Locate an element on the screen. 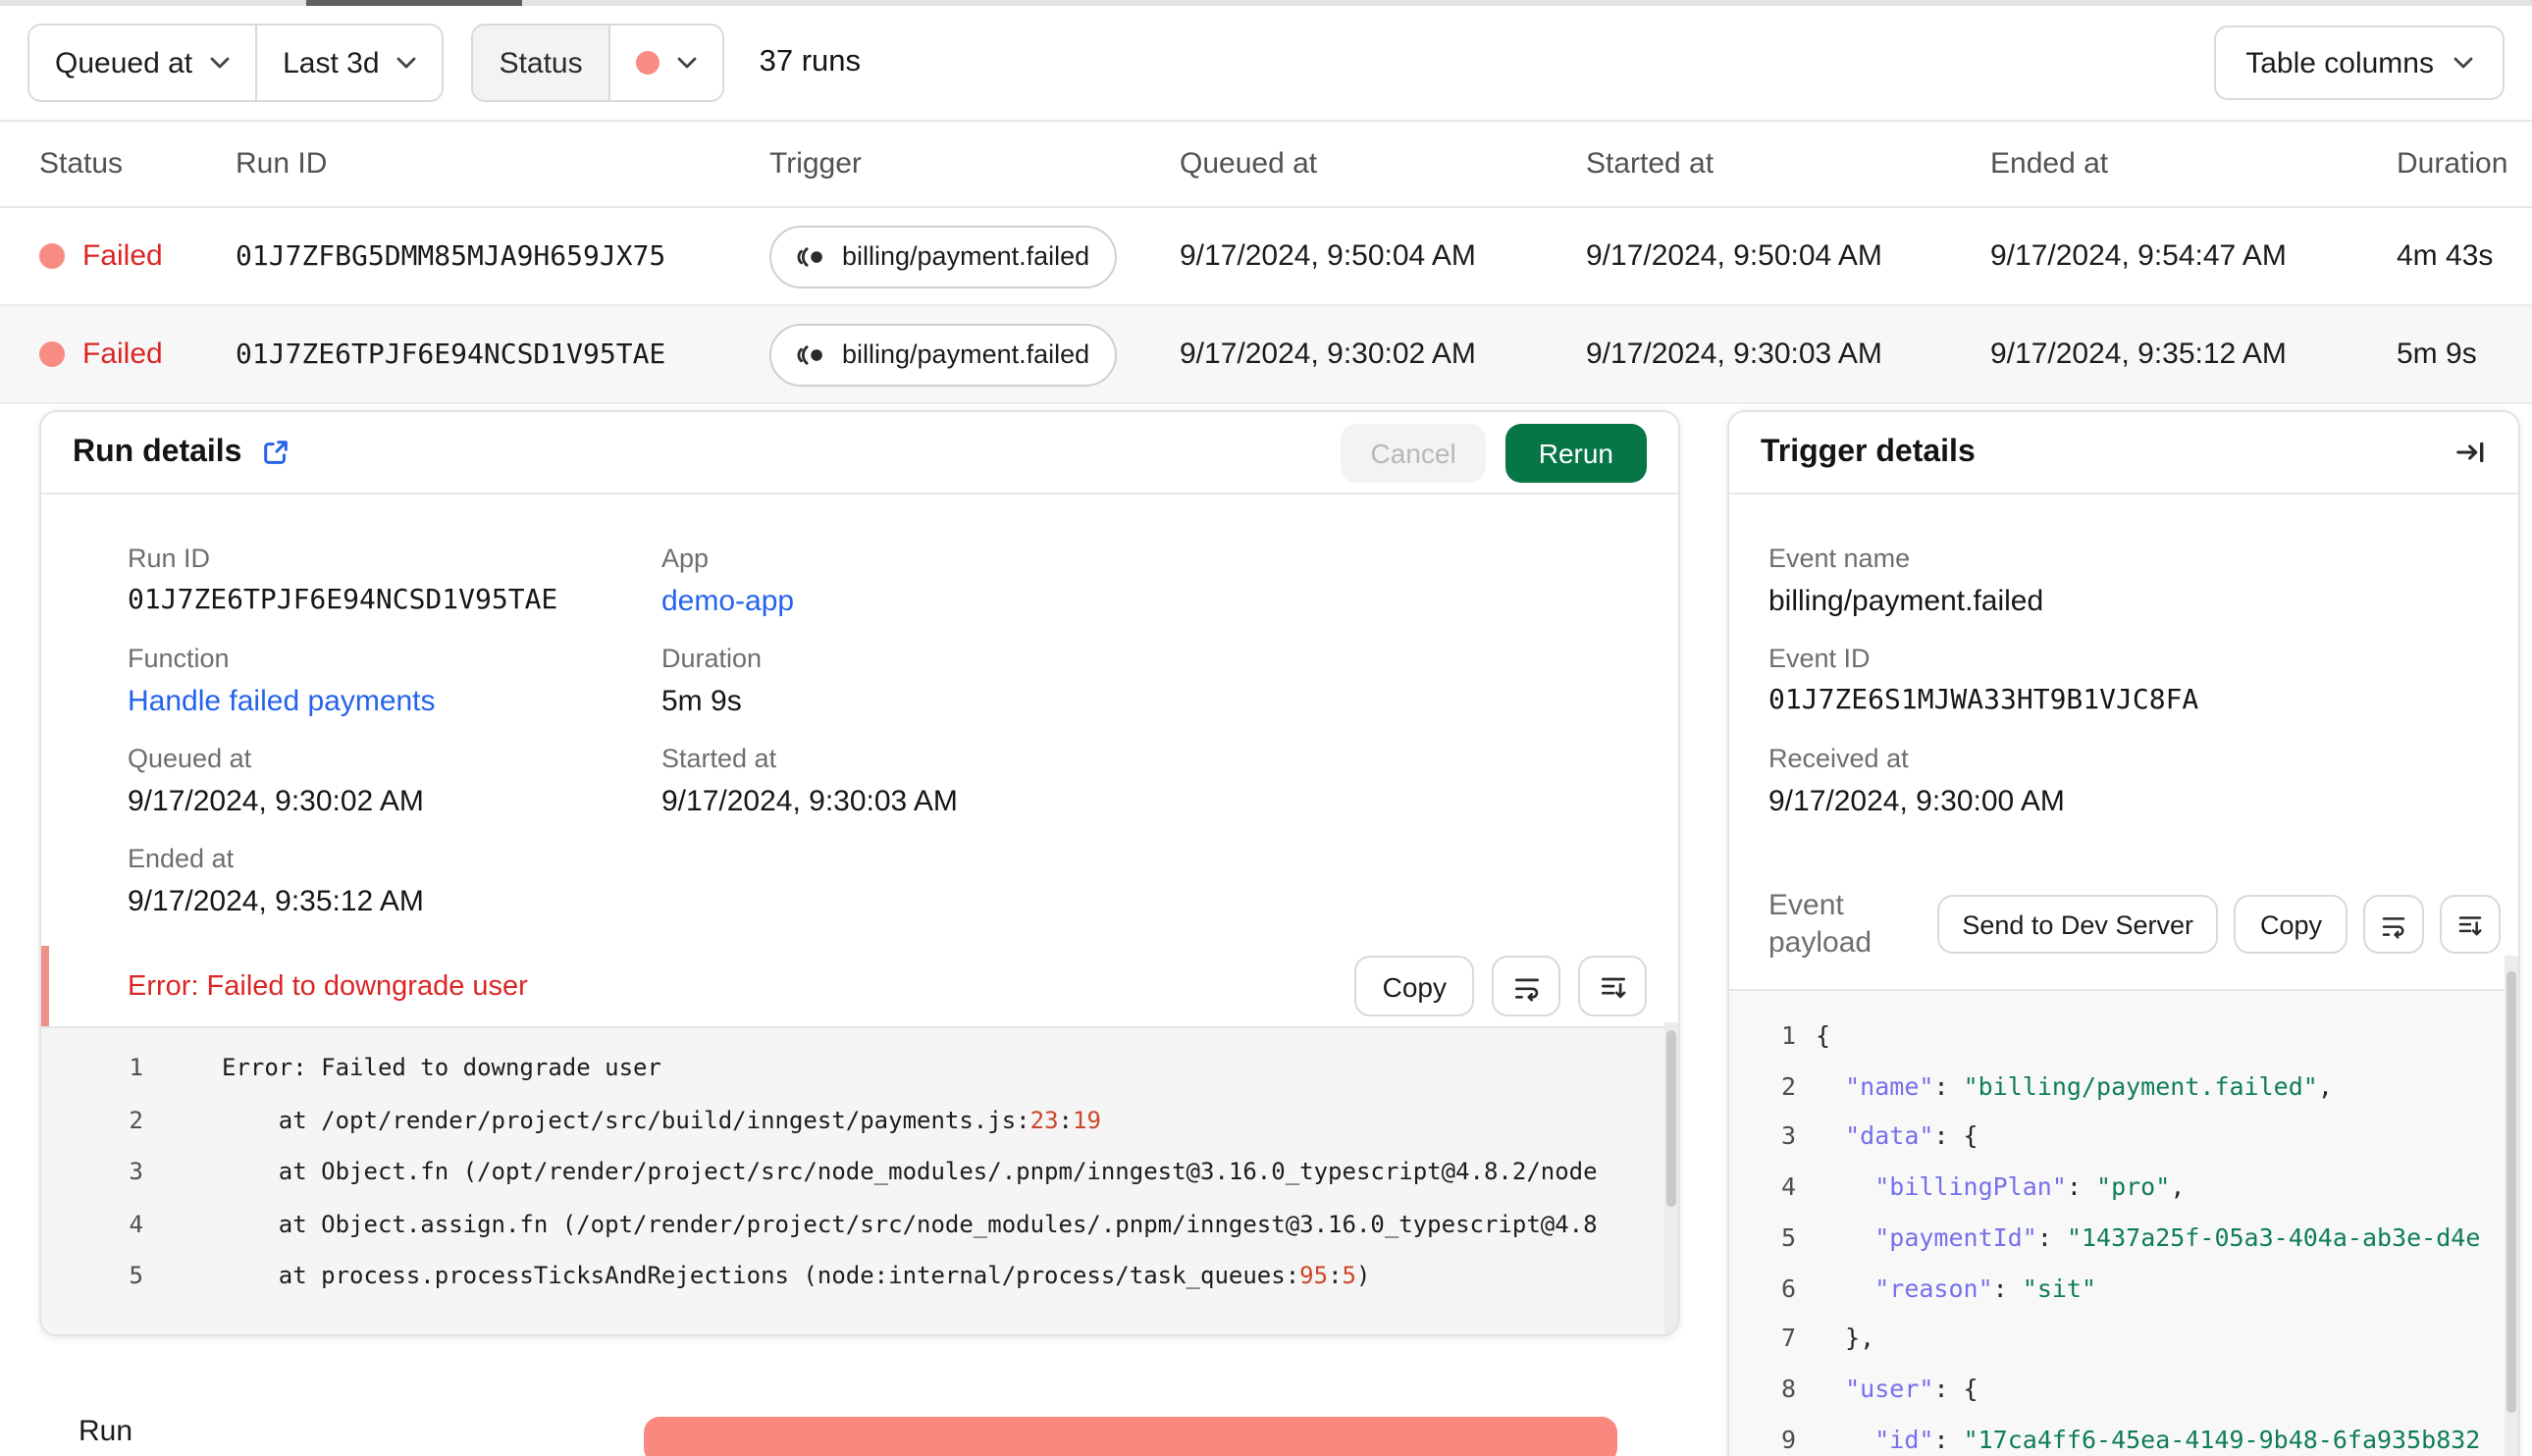  field-app: App demo-app is located at coordinates (1169, 582).